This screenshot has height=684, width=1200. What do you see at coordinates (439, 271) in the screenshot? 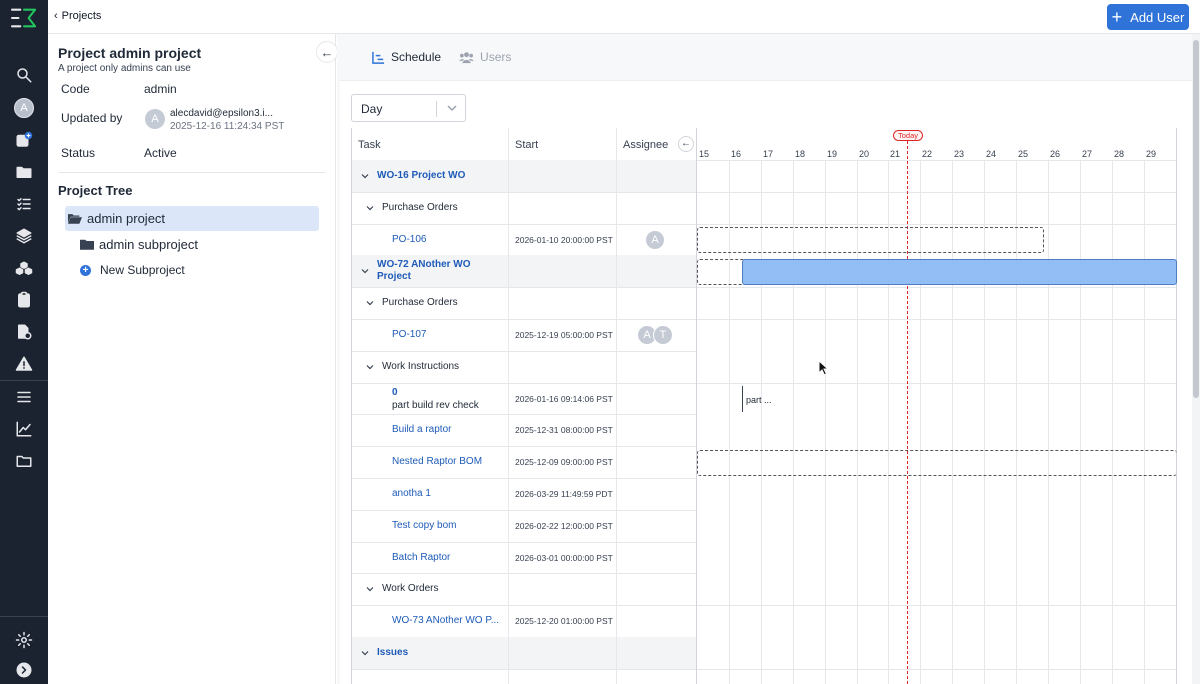
I see `group-row-title: WO-72 ANother WO Project` at bounding box center [439, 271].